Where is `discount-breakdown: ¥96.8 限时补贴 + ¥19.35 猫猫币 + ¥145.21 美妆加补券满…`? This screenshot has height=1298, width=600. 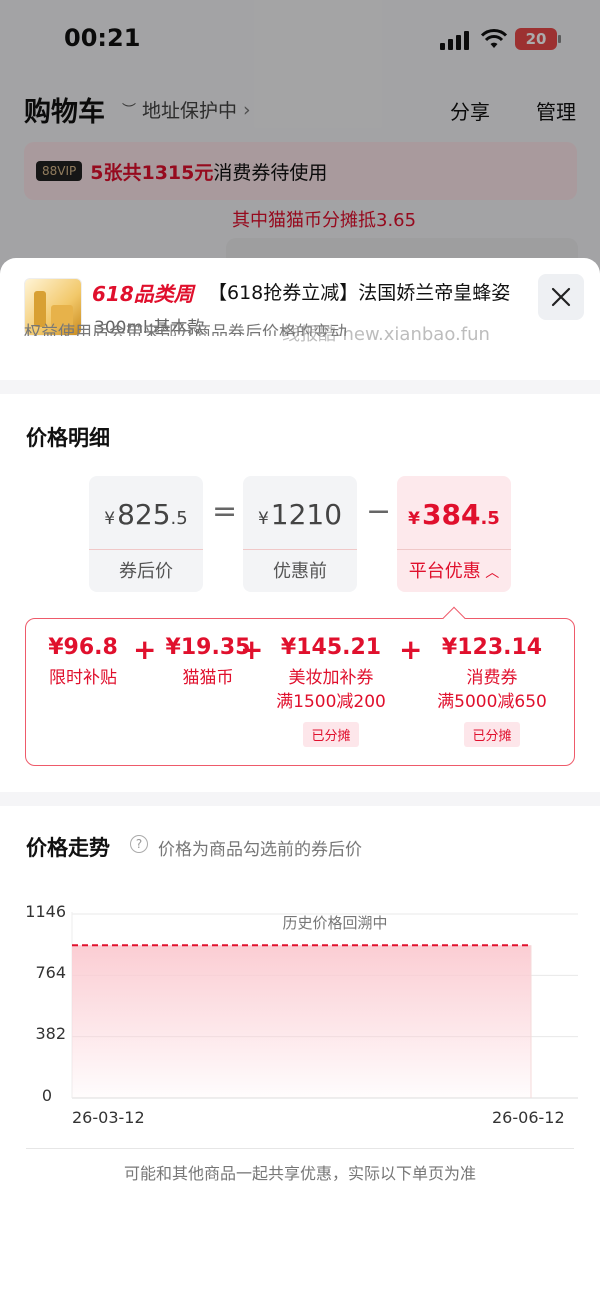 discount-breakdown: ¥96.8 限时补贴 + ¥19.35 猫猫币 + ¥145.21 美妆加补券满… is located at coordinates (300, 692).